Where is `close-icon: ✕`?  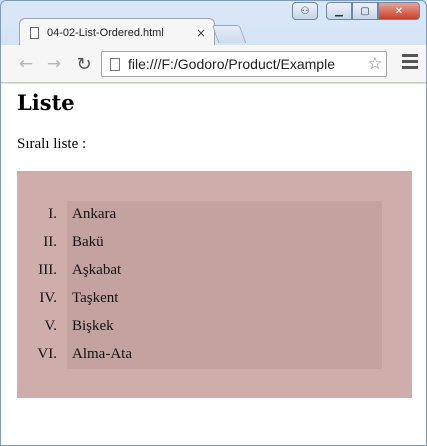 close-icon: ✕ is located at coordinates (399, 11).